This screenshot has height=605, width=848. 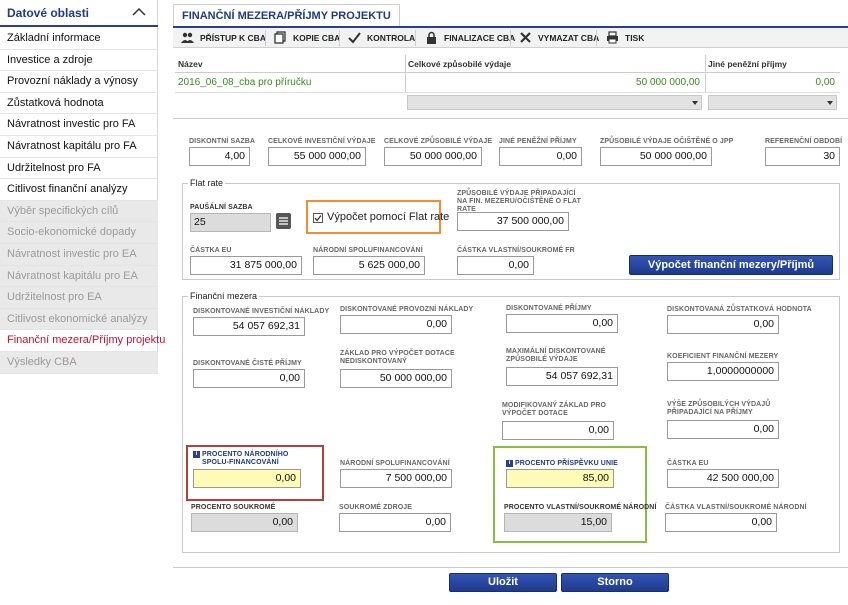 What do you see at coordinates (79, 211) in the screenshot?
I see `sidebar-item: Výběr specifických cílů` at bounding box center [79, 211].